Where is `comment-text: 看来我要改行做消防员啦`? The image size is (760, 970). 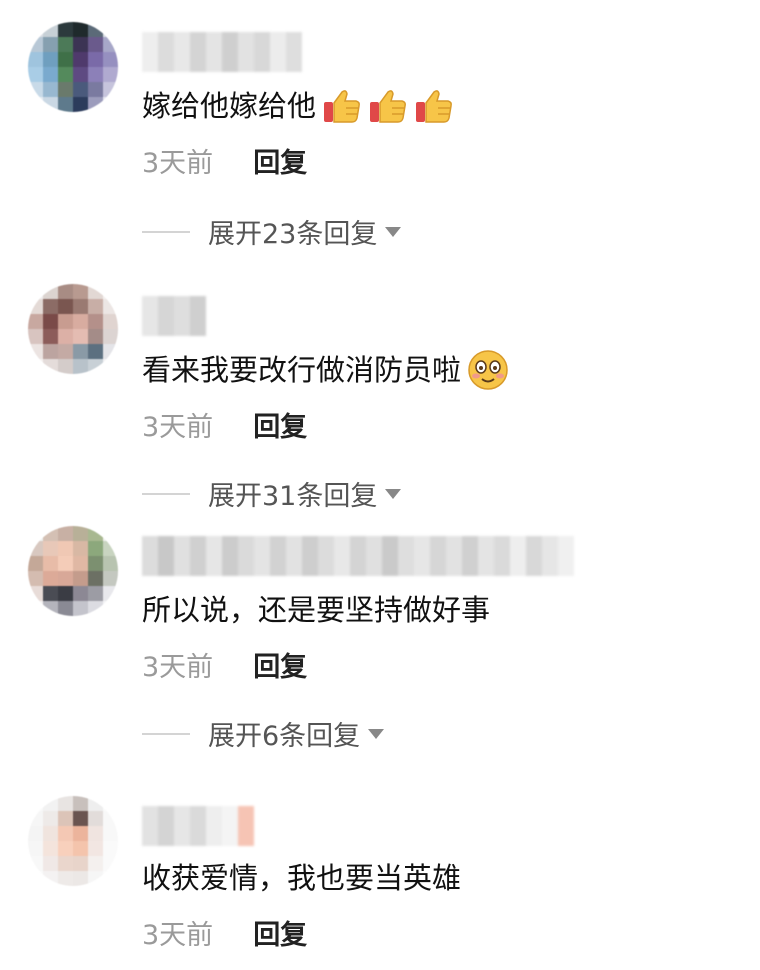 comment-text: 看来我要改行做消防员啦 is located at coordinates (325, 370).